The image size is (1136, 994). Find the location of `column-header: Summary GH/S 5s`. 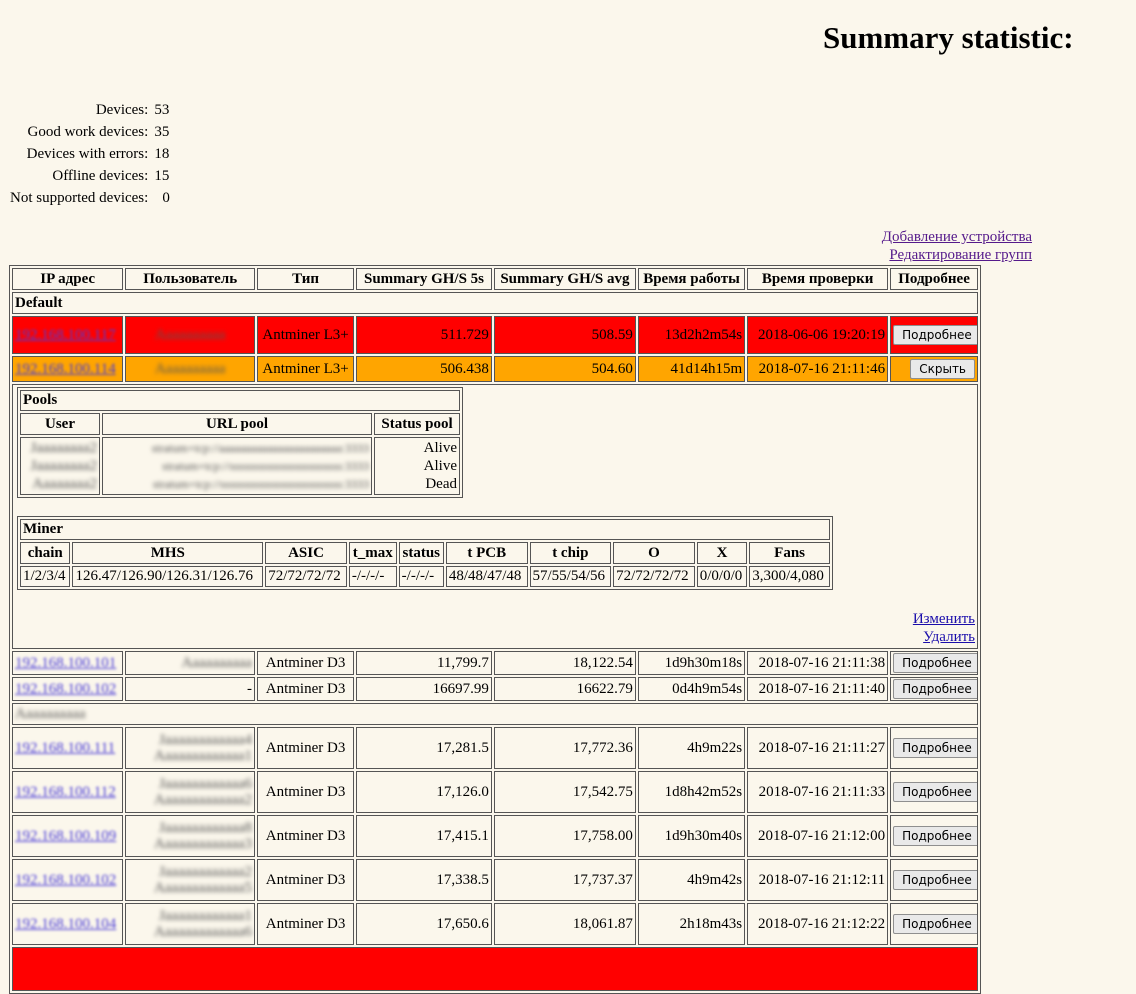

column-header: Summary GH/S 5s is located at coordinates (424, 279).